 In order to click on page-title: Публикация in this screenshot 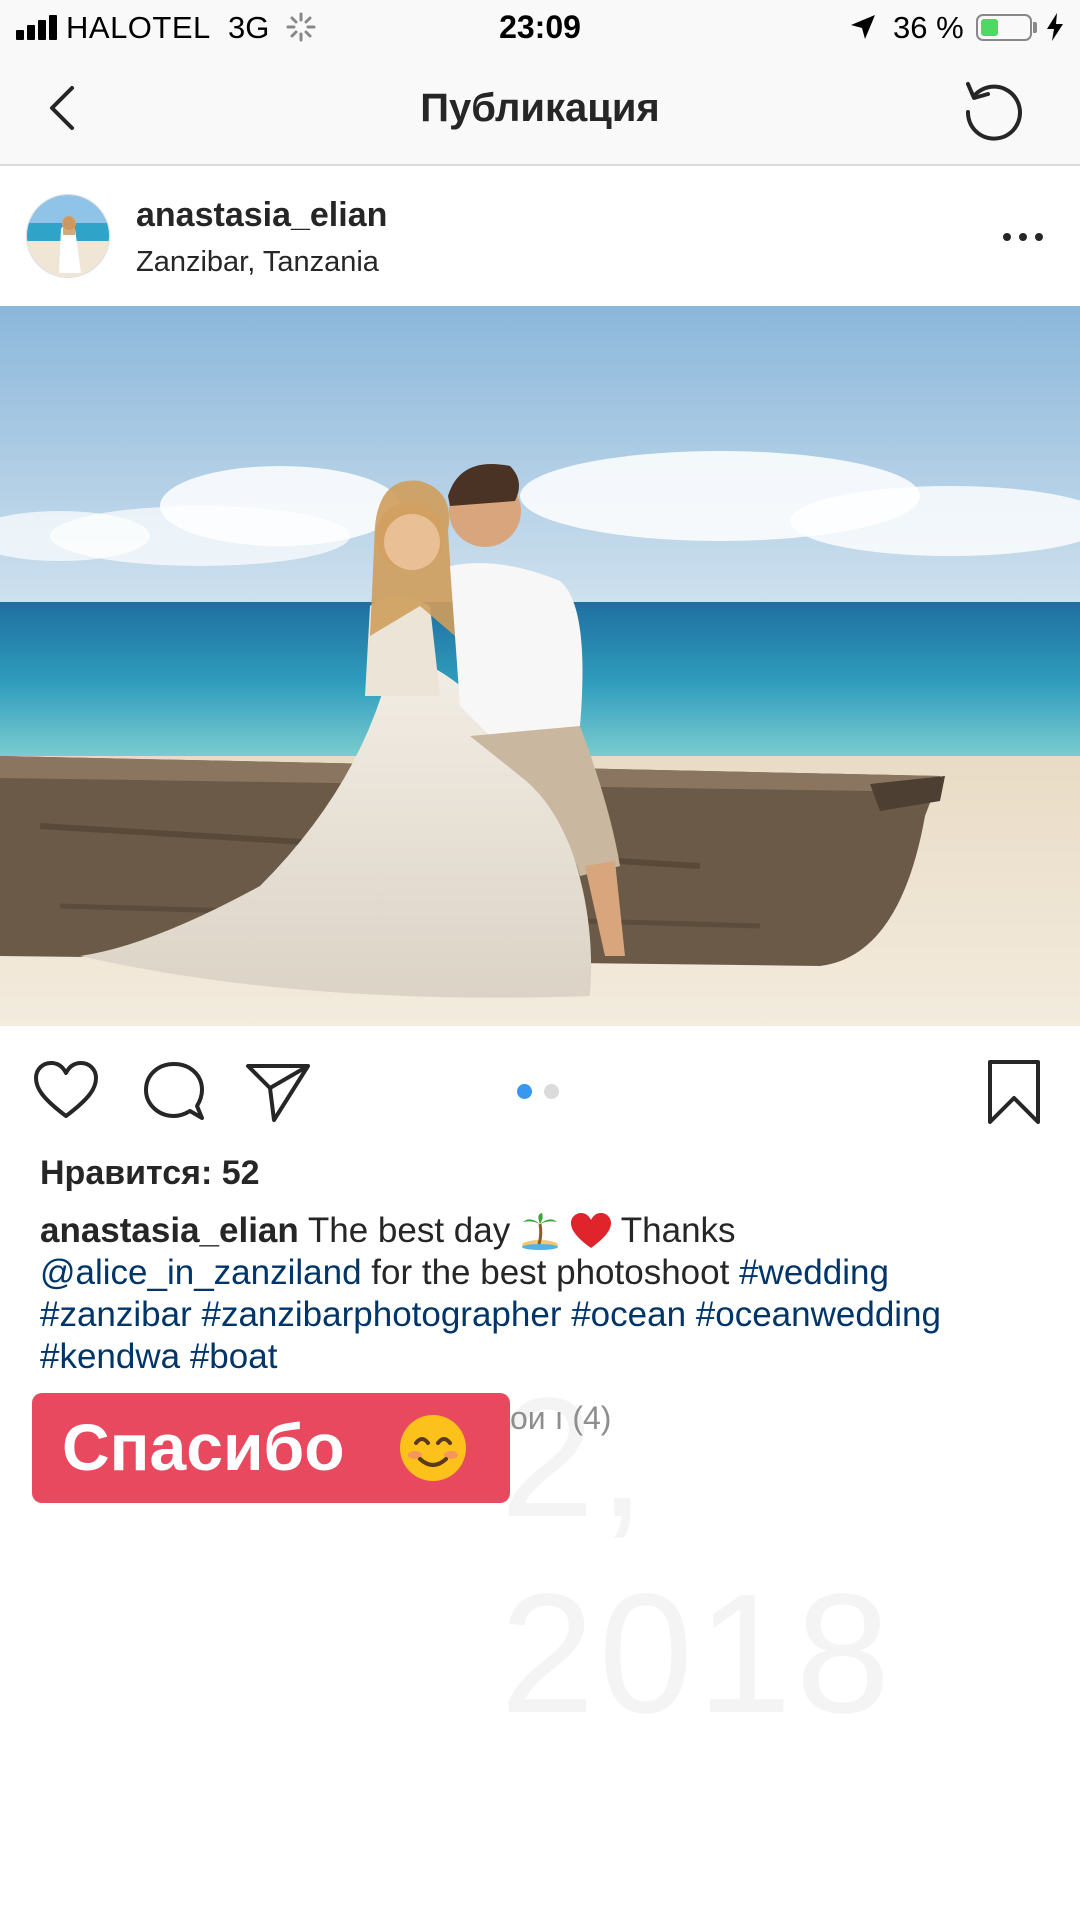, I will do `click(540, 108)`.